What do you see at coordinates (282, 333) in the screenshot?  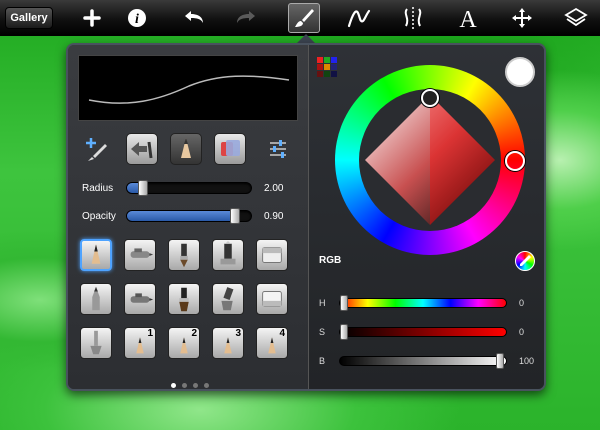 I see `brush-number: 4` at bounding box center [282, 333].